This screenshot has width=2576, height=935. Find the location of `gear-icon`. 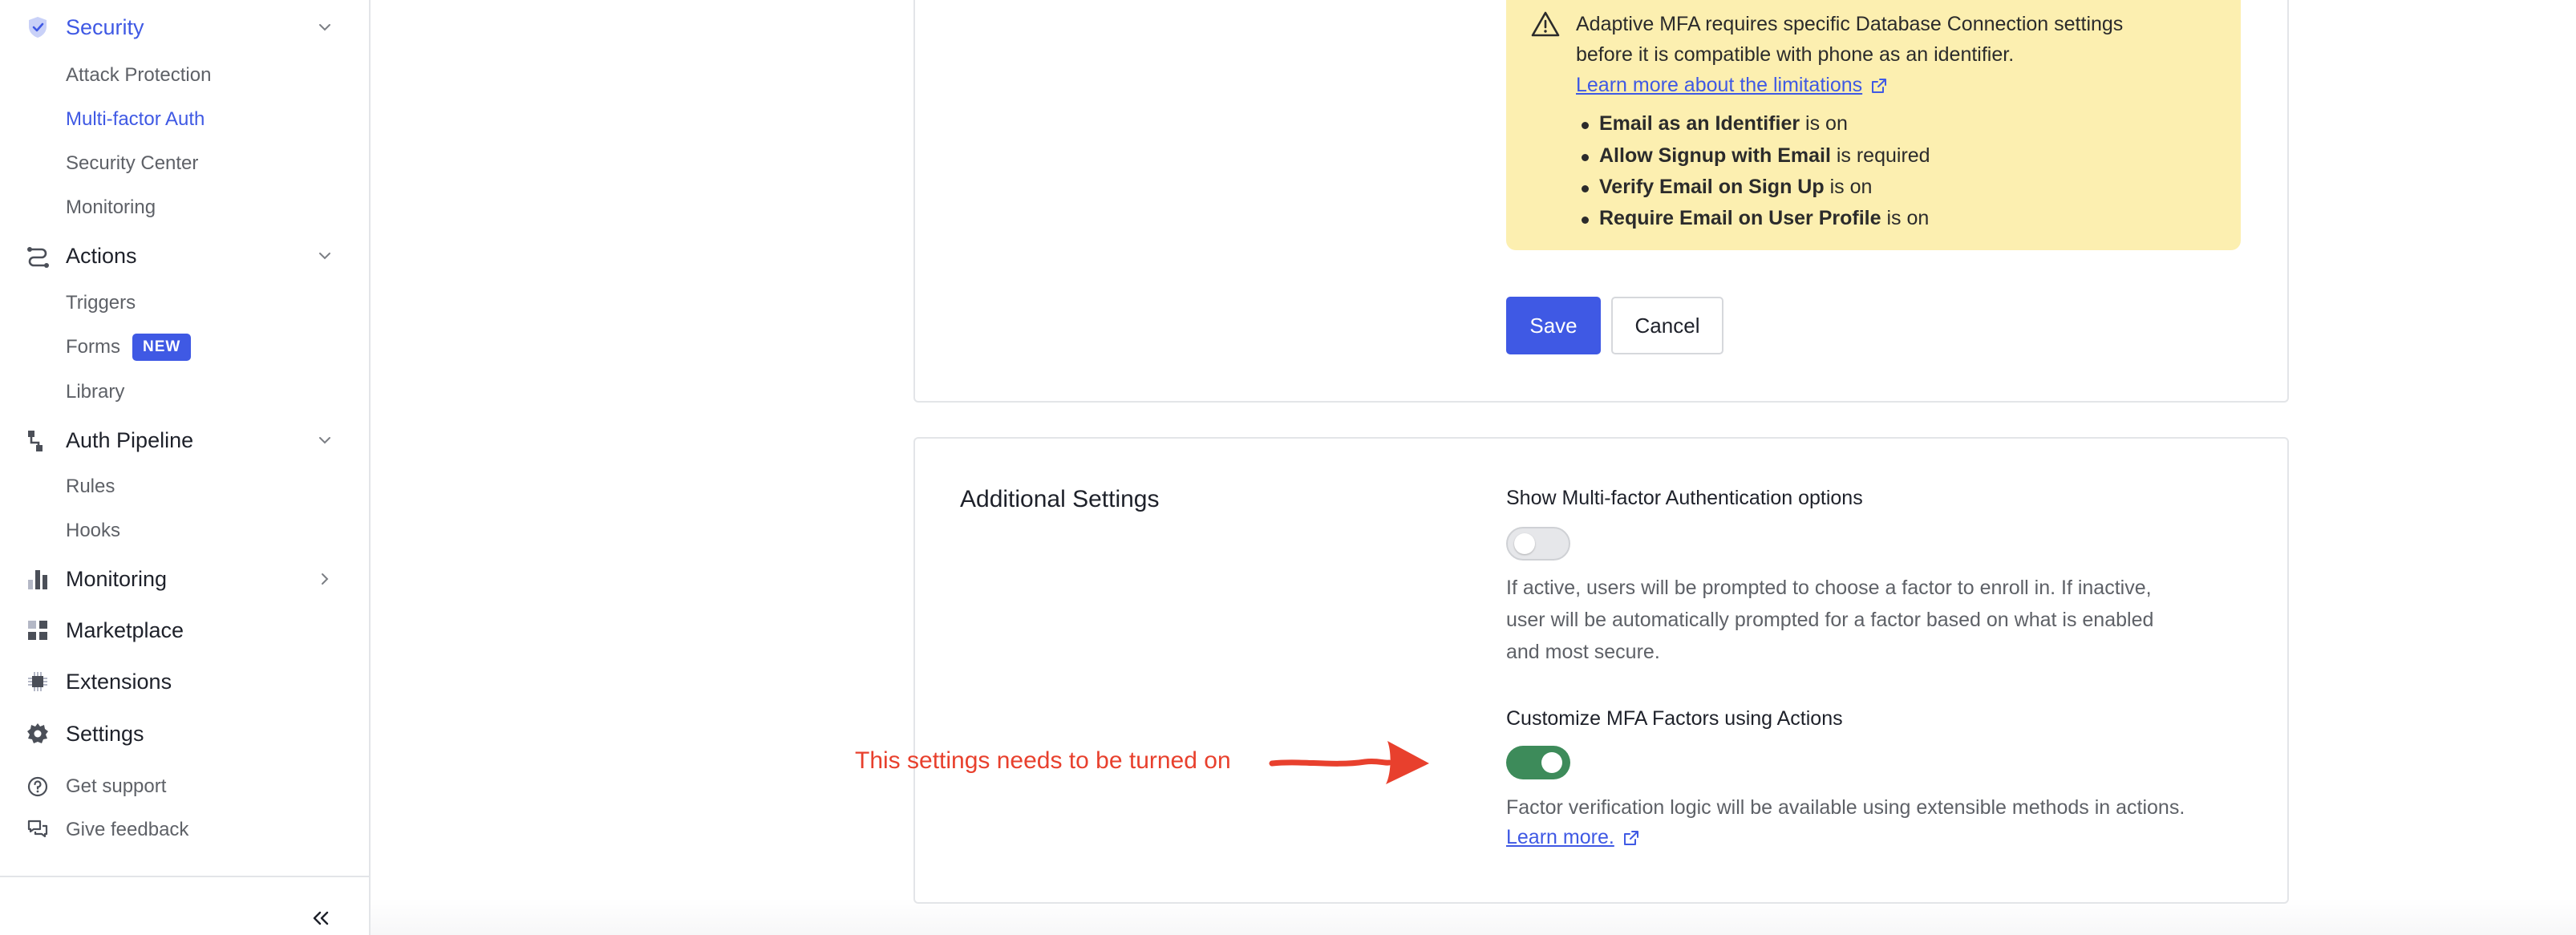

gear-icon is located at coordinates (37, 734).